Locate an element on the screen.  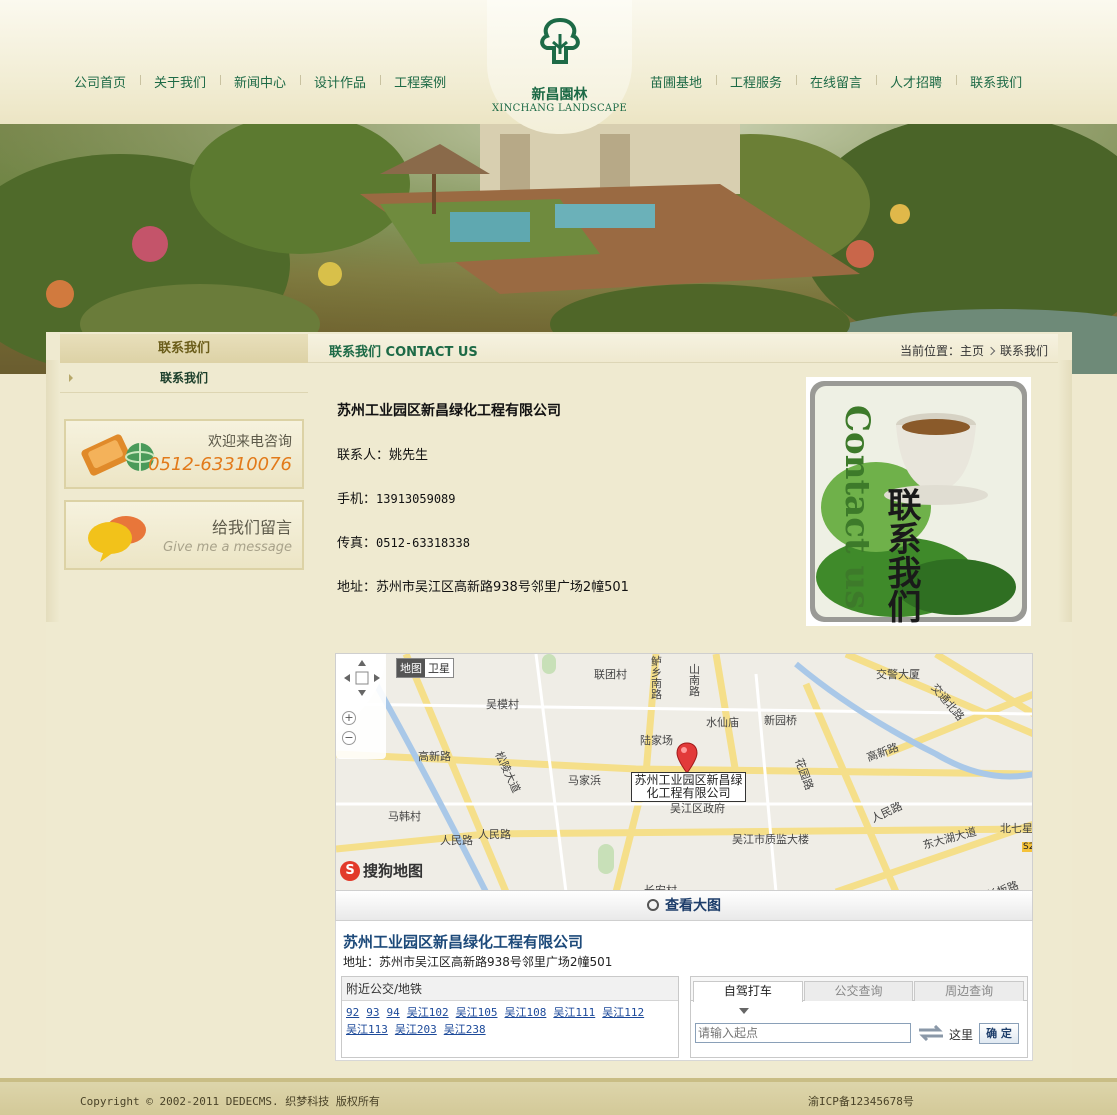
pan-arrows-icon is located at coordinates (362, 678).